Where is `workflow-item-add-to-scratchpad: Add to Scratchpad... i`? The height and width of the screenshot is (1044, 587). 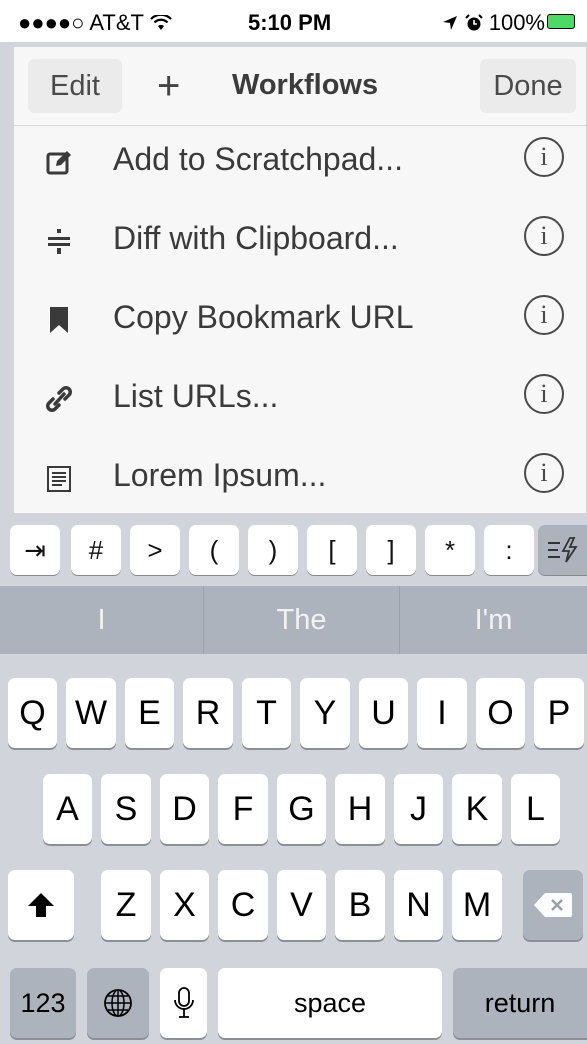
workflow-item-add-to-scratchpad: Add to Scratchpad... i is located at coordinates (300, 164).